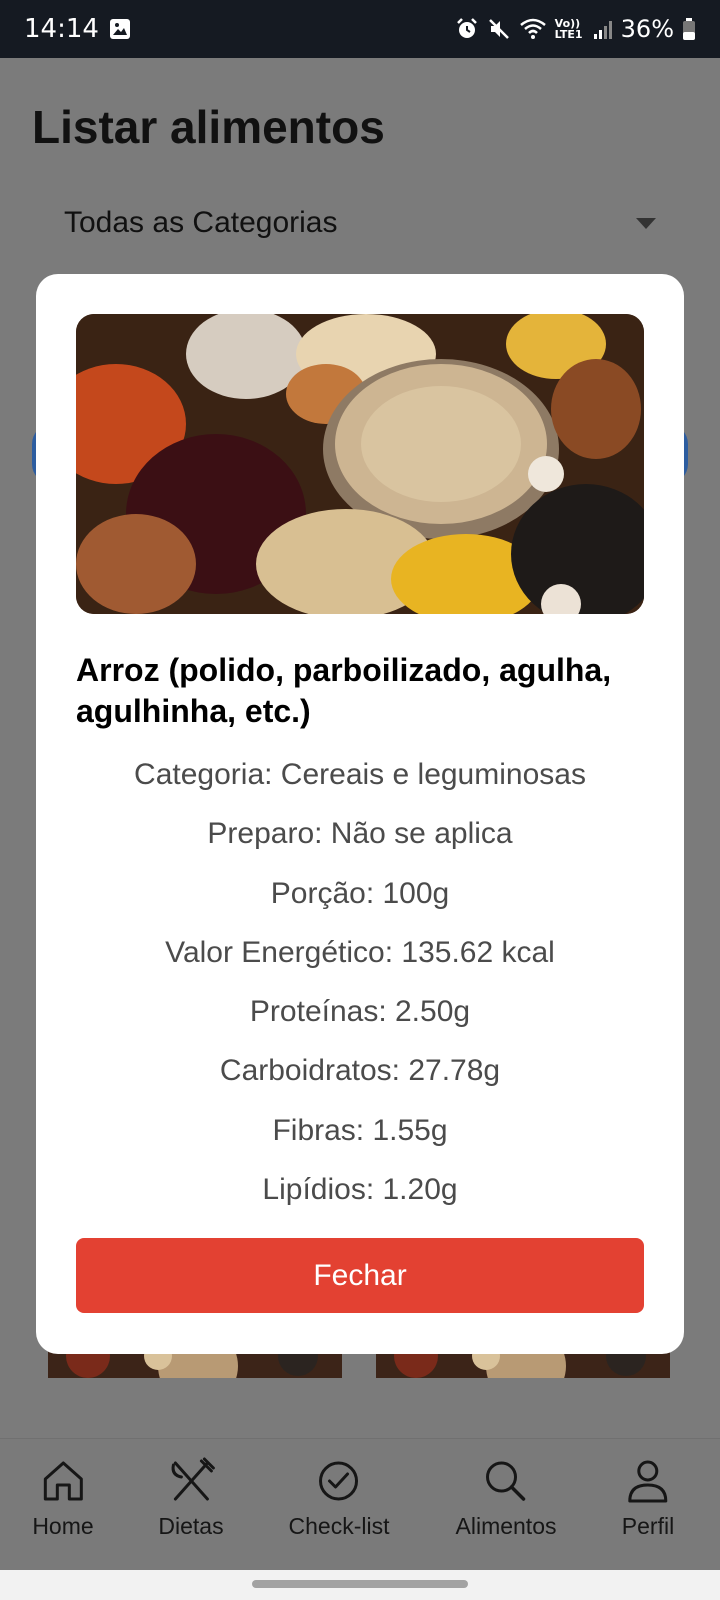 This screenshot has width=720, height=1600. Describe the element at coordinates (689, 29) in the screenshot. I see `battery-icon` at that location.